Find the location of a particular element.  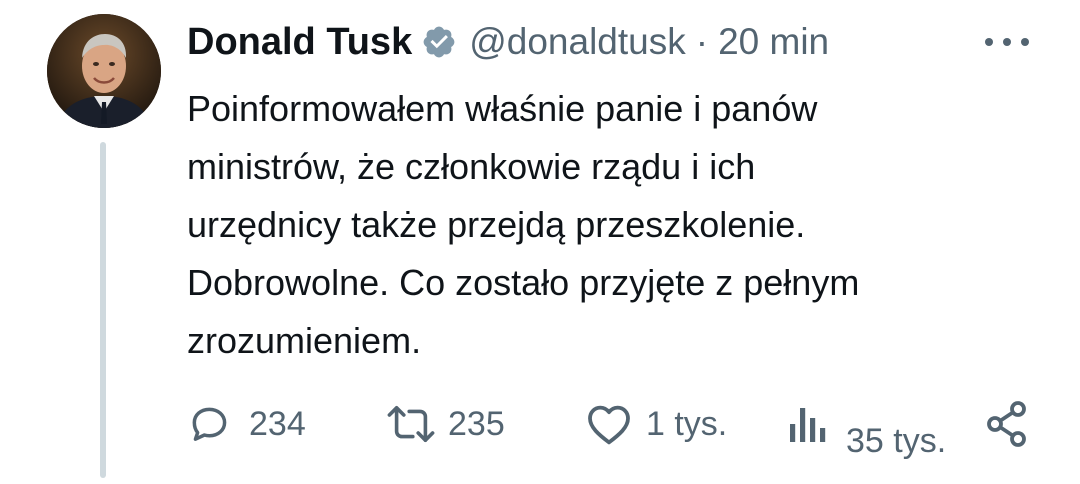

more-icon is located at coordinates (1007, 42).